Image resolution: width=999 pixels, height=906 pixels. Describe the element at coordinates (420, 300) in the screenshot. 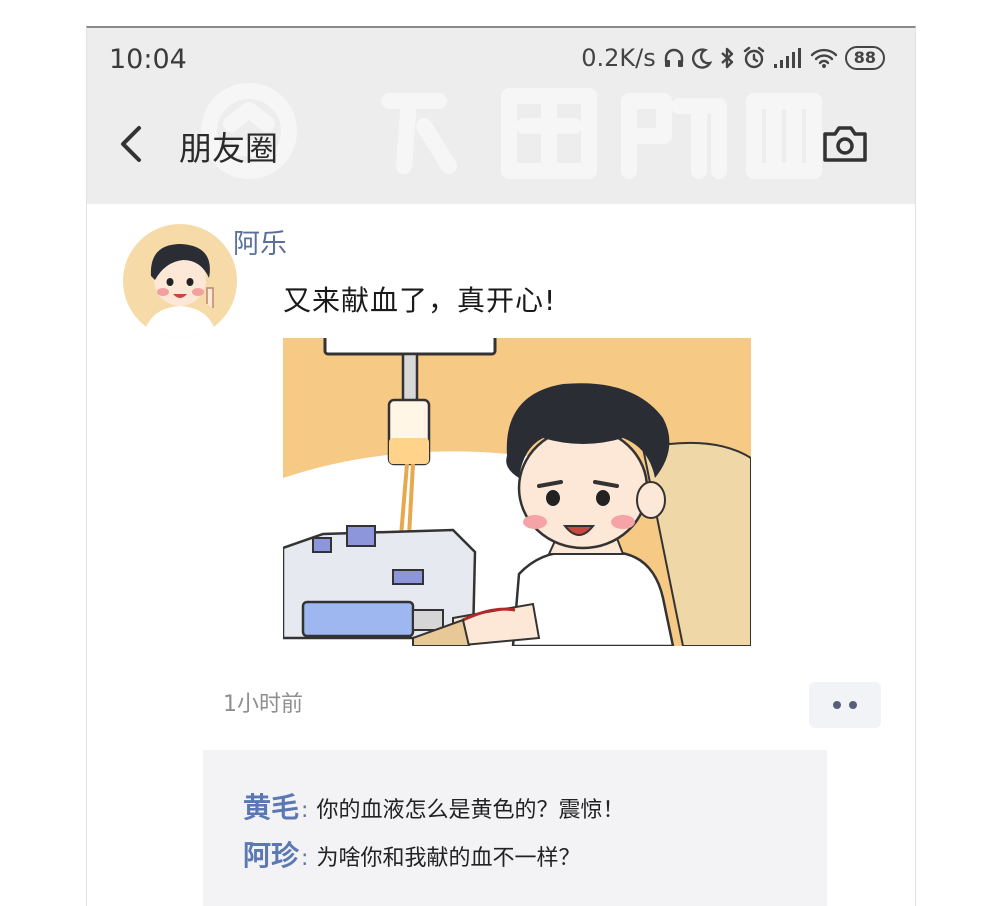

I see `post-text: 又来献血了，真开心!` at that location.